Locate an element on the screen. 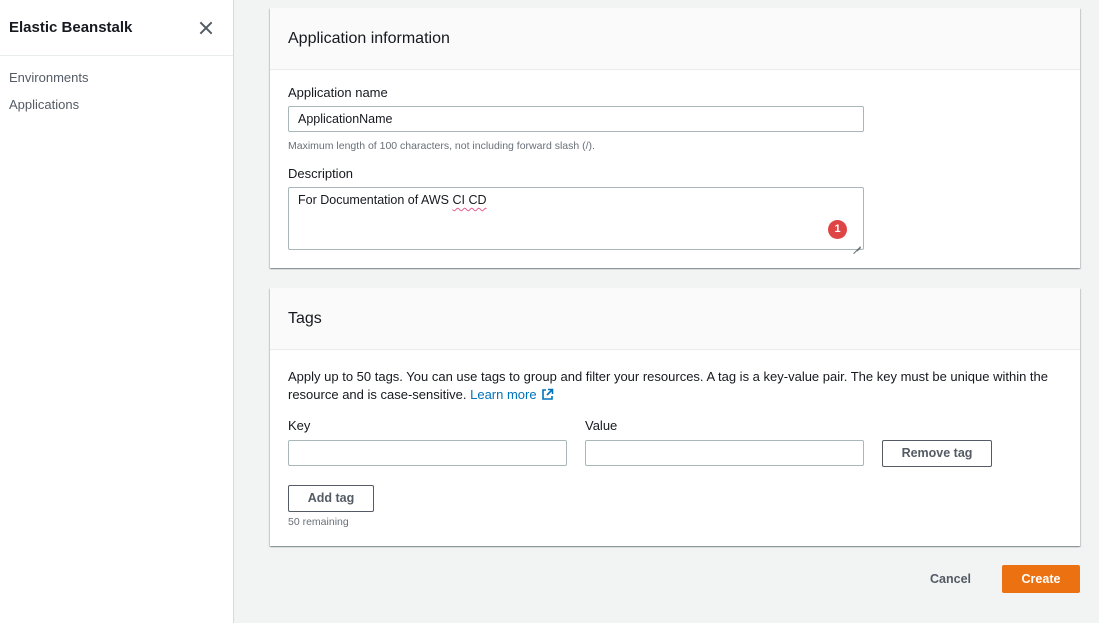  description-textarea: For Documentation of AWS CI CD 1 is located at coordinates (576, 218).